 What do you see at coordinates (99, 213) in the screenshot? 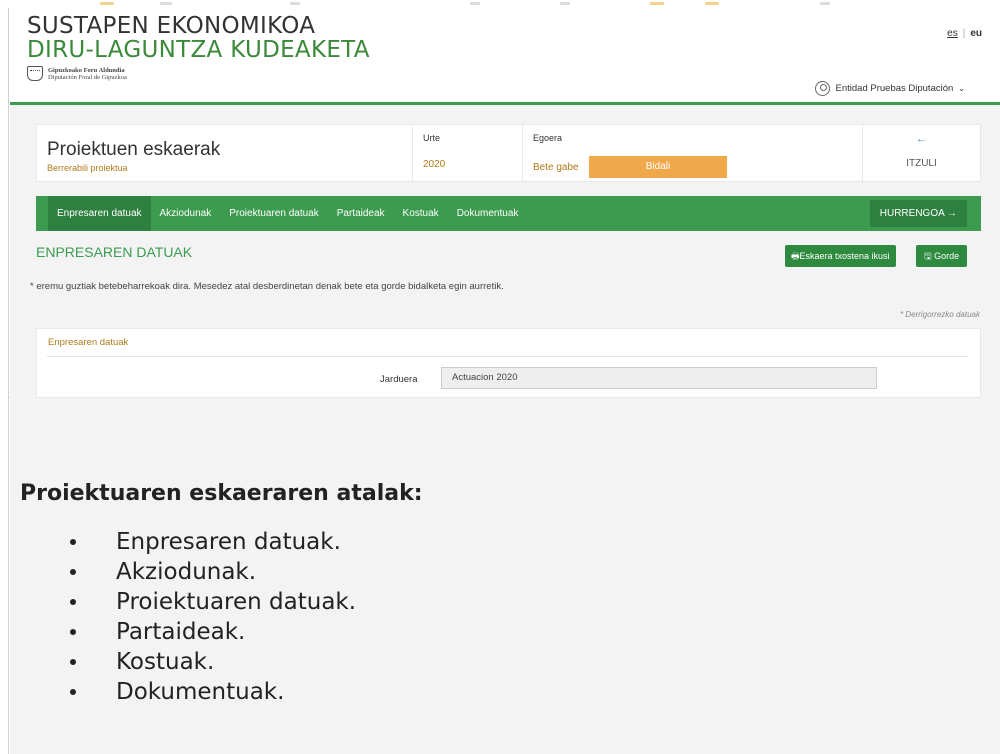
I see `tab-enpresaren-datuak: Enpresaren datuak` at bounding box center [99, 213].